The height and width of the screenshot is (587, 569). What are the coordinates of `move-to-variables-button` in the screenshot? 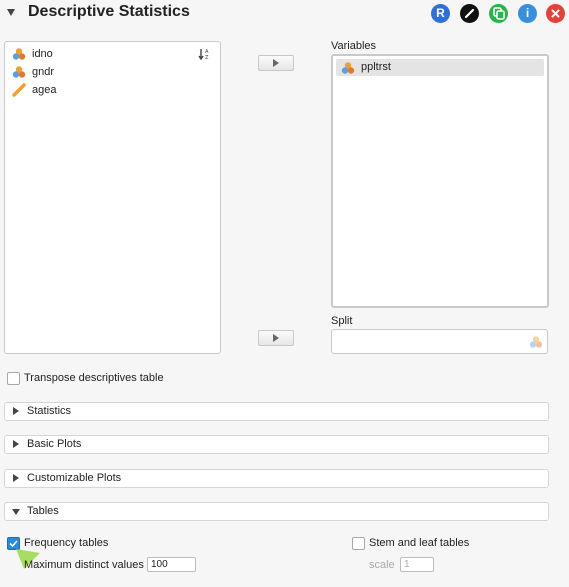 It's located at (276, 63).